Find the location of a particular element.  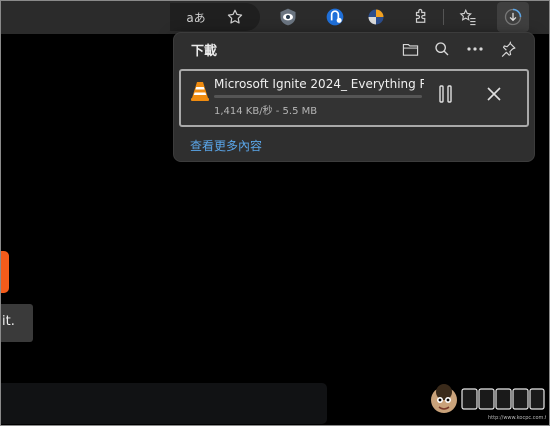

open-folder-icon is located at coordinates (410, 49).